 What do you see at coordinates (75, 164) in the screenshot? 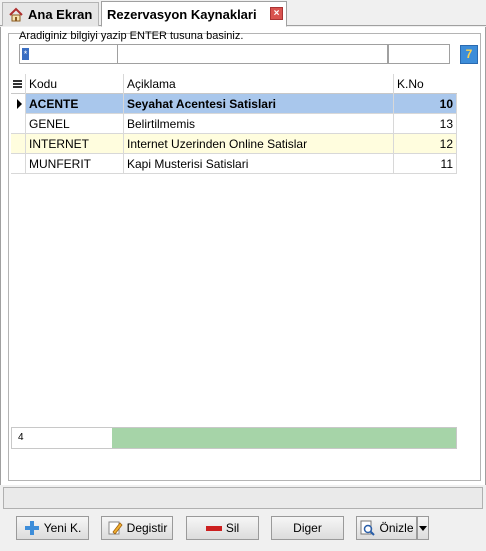
I see `cell-kodu: MUNFERIT` at bounding box center [75, 164].